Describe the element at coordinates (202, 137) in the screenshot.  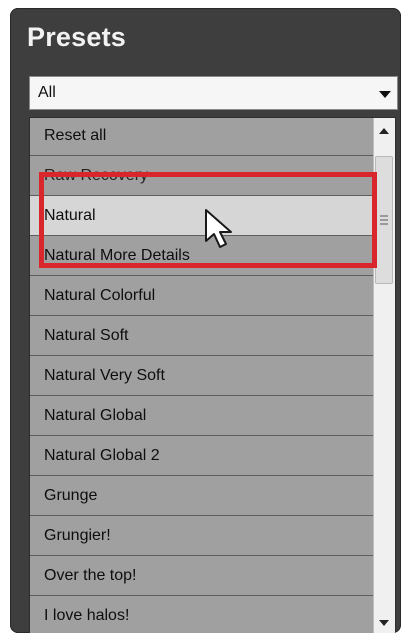
I see `preset-item-reset-all: Reset all` at that location.